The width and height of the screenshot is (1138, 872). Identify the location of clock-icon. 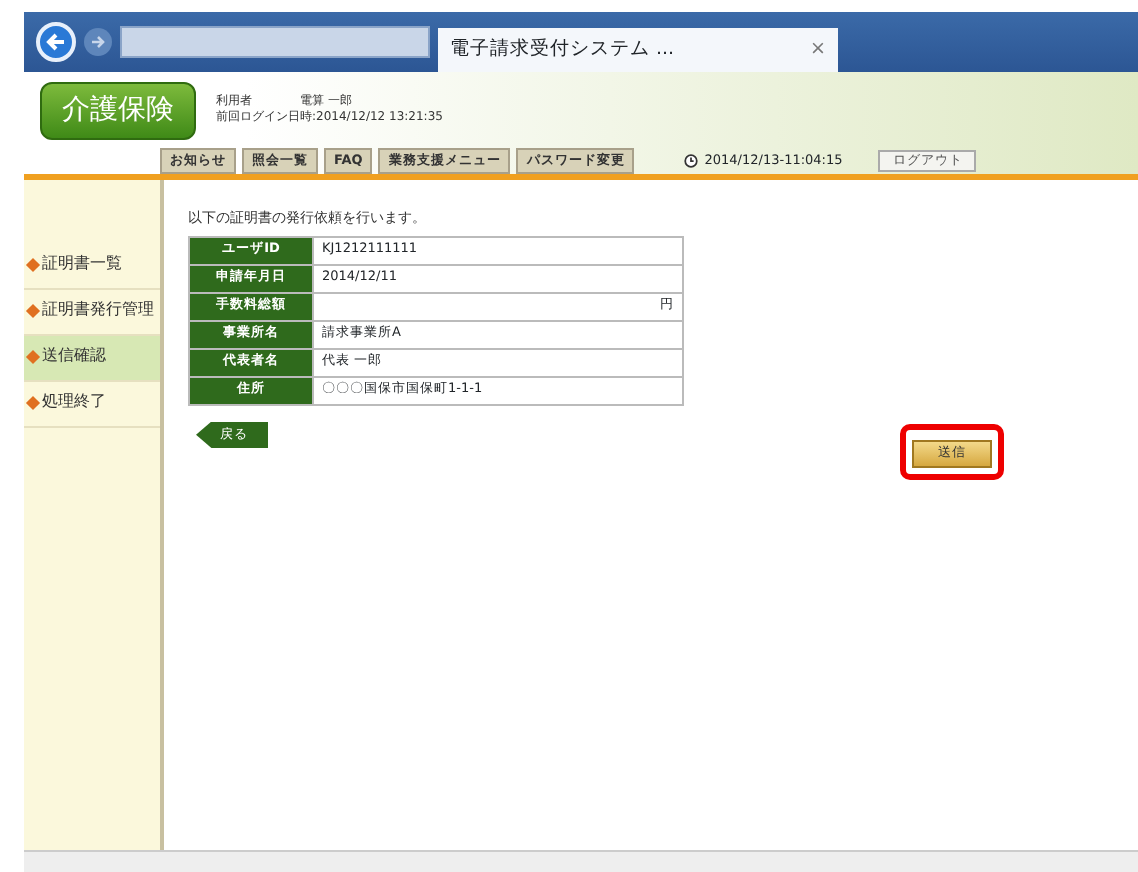
(691, 161).